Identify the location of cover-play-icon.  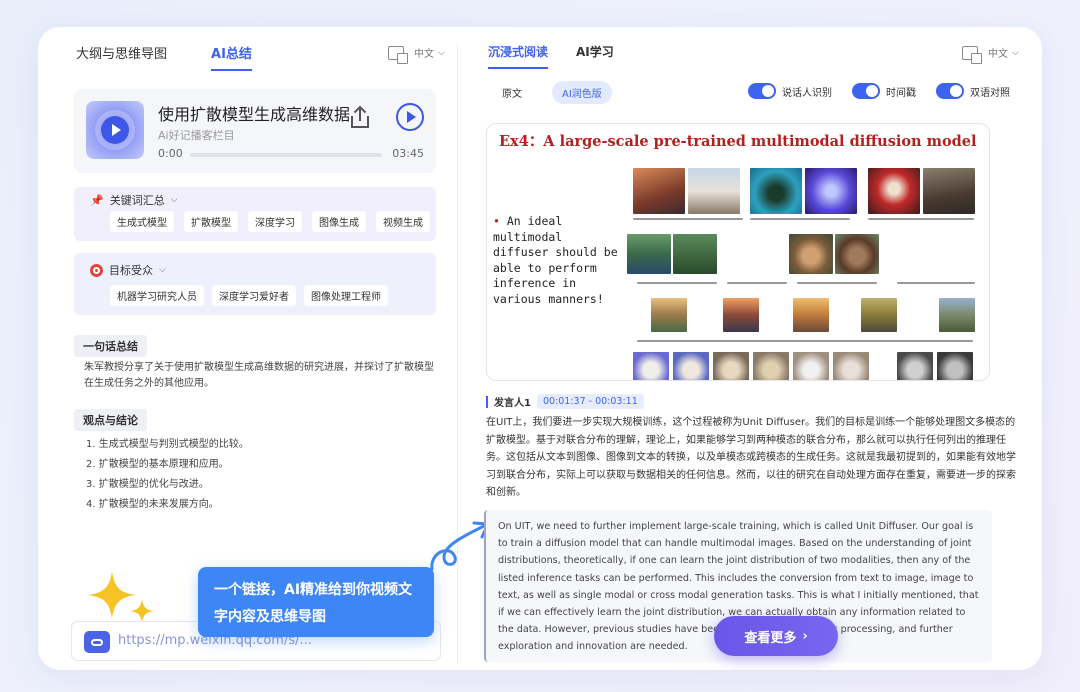
(115, 130).